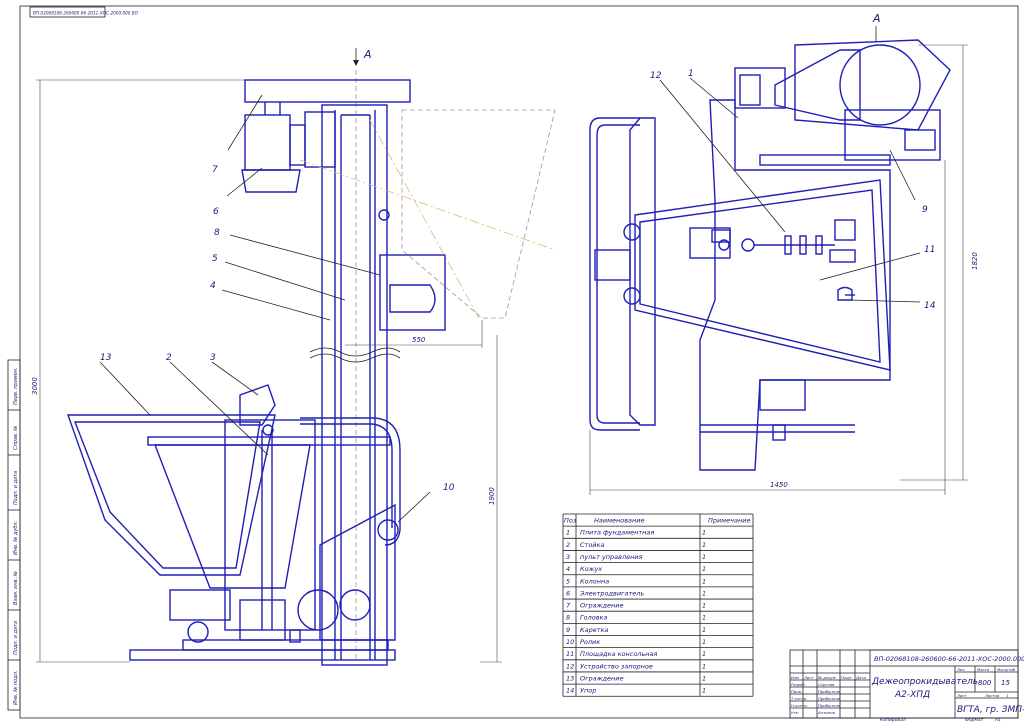 This screenshot has width=1024, height=723. What do you see at coordinates (367, 54) in the screenshot?
I see `section-label-left: A` at bounding box center [367, 54].